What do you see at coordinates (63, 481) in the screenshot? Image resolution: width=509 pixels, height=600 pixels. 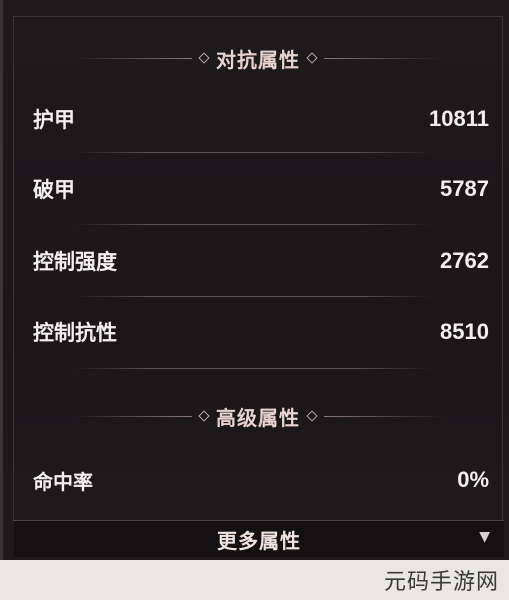 I see `stat-label: 命中率` at bounding box center [63, 481].